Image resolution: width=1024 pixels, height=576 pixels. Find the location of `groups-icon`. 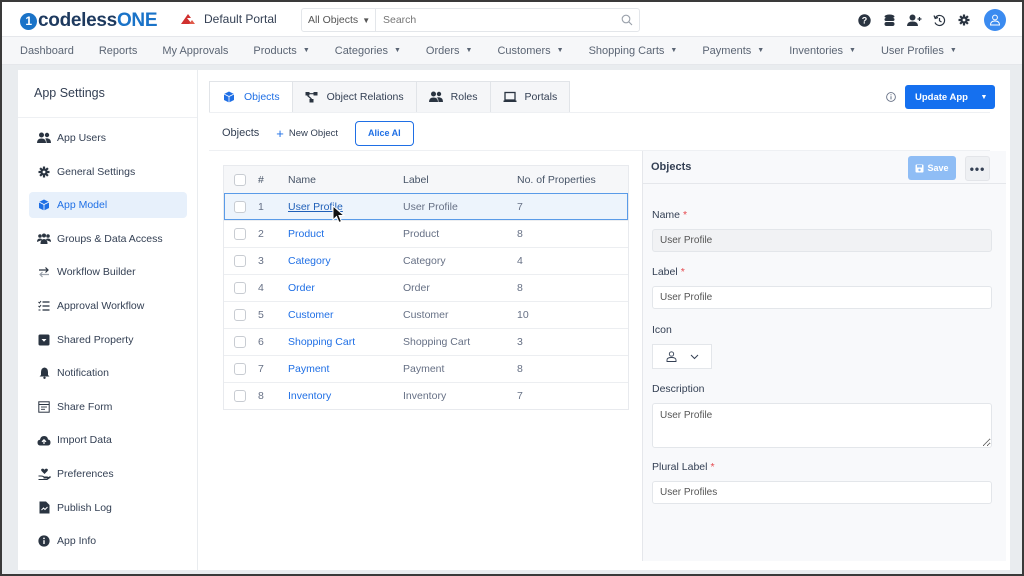

groups-icon is located at coordinates (44, 239).